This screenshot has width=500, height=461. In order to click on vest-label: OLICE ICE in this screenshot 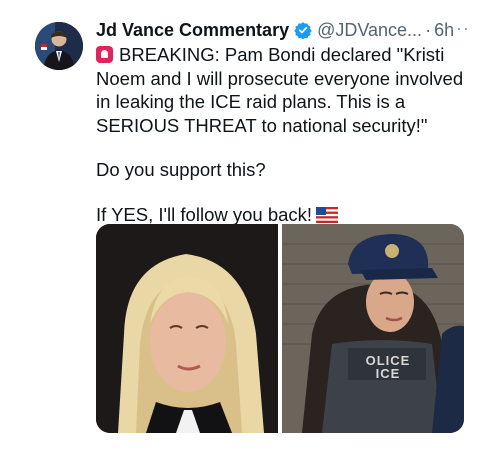, I will do `click(388, 367)`.